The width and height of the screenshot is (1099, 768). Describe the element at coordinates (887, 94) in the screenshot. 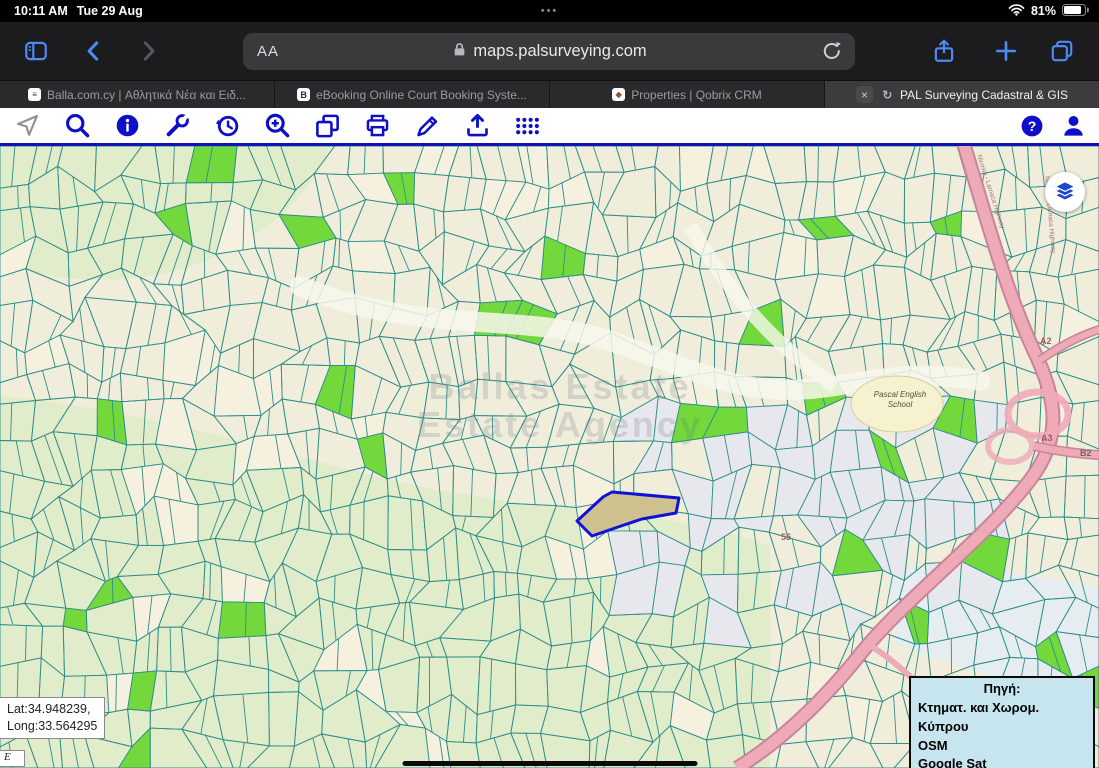

I see `tab-favicon: ↻` at that location.